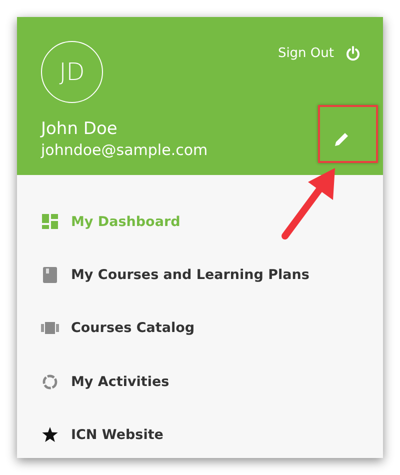  What do you see at coordinates (50, 222) in the screenshot?
I see `grid-icon` at bounding box center [50, 222].